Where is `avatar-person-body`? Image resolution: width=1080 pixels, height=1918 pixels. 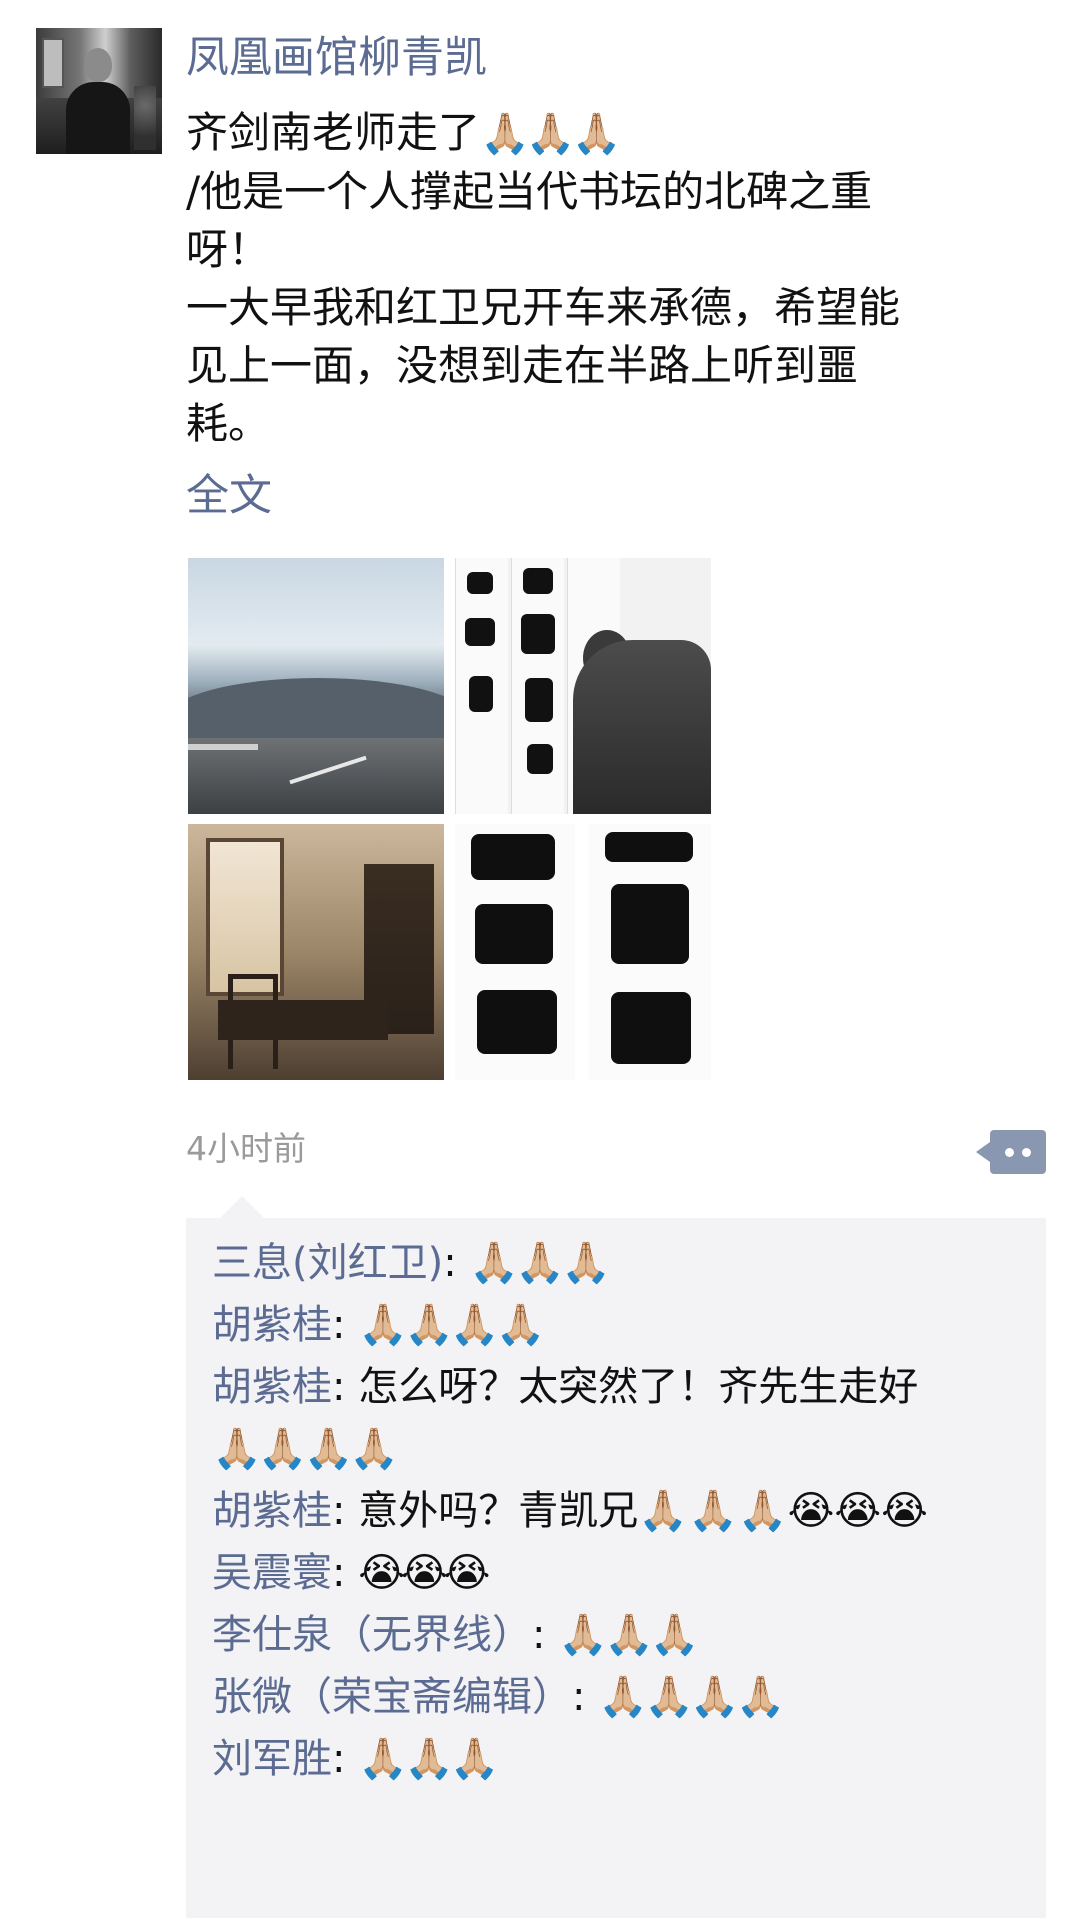 avatar-person-body is located at coordinates (98, 118).